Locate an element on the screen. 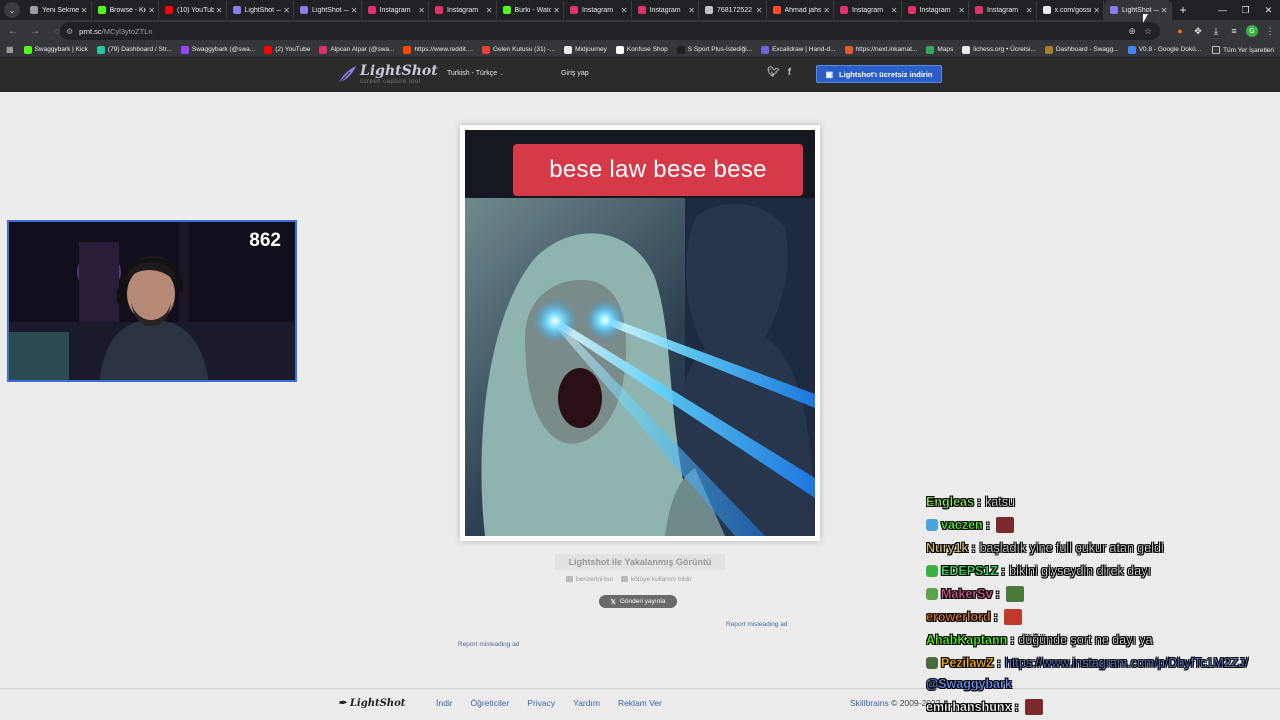 This screenshot has height=720, width=1280. address-bar: ⚙ prnt.sc/MCyl3ytoZTLn ⊕ ☆ is located at coordinates (610, 31).